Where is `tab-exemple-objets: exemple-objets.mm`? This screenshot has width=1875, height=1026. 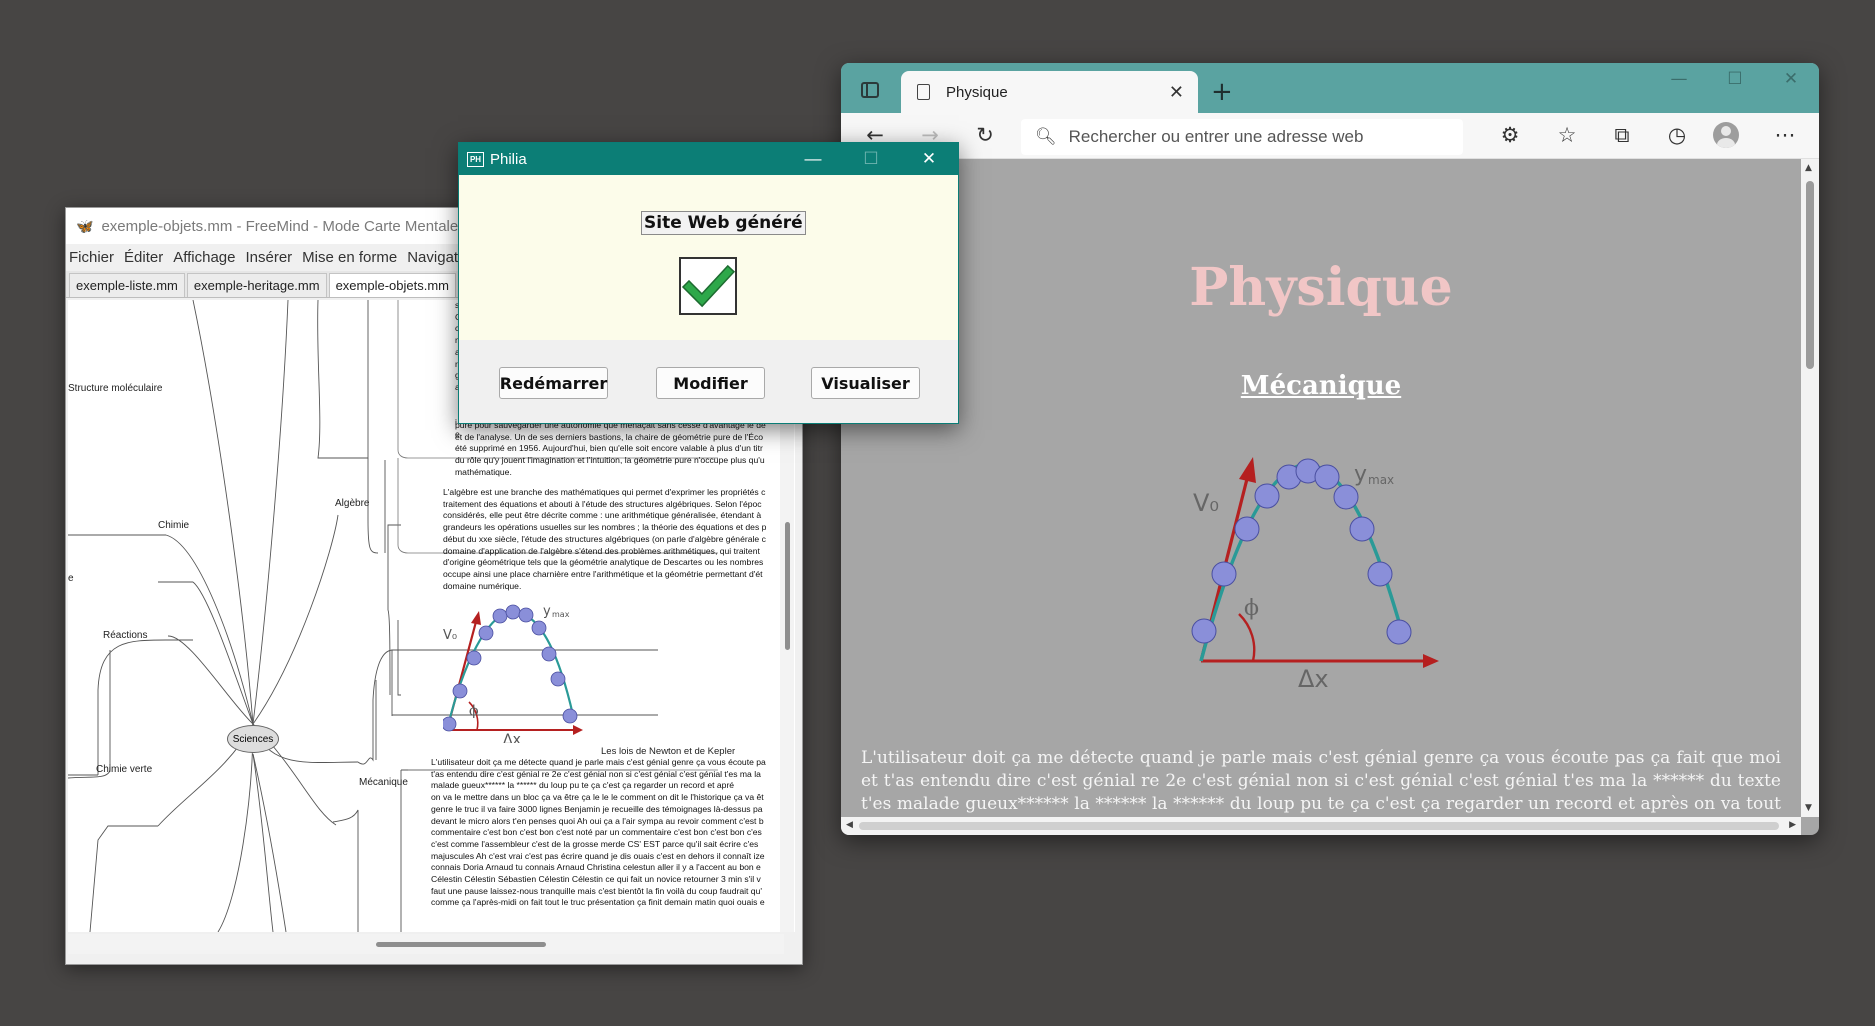 tab-exemple-objets: exemple-objets.mm is located at coordinates (392, 285).